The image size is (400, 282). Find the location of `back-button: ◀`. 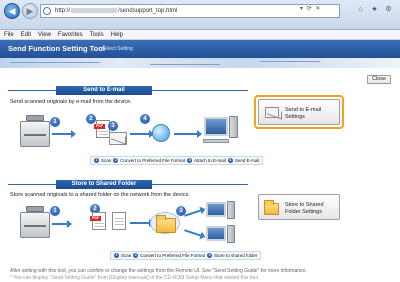

back-button: ◀ is located at coordinates (12, 11).